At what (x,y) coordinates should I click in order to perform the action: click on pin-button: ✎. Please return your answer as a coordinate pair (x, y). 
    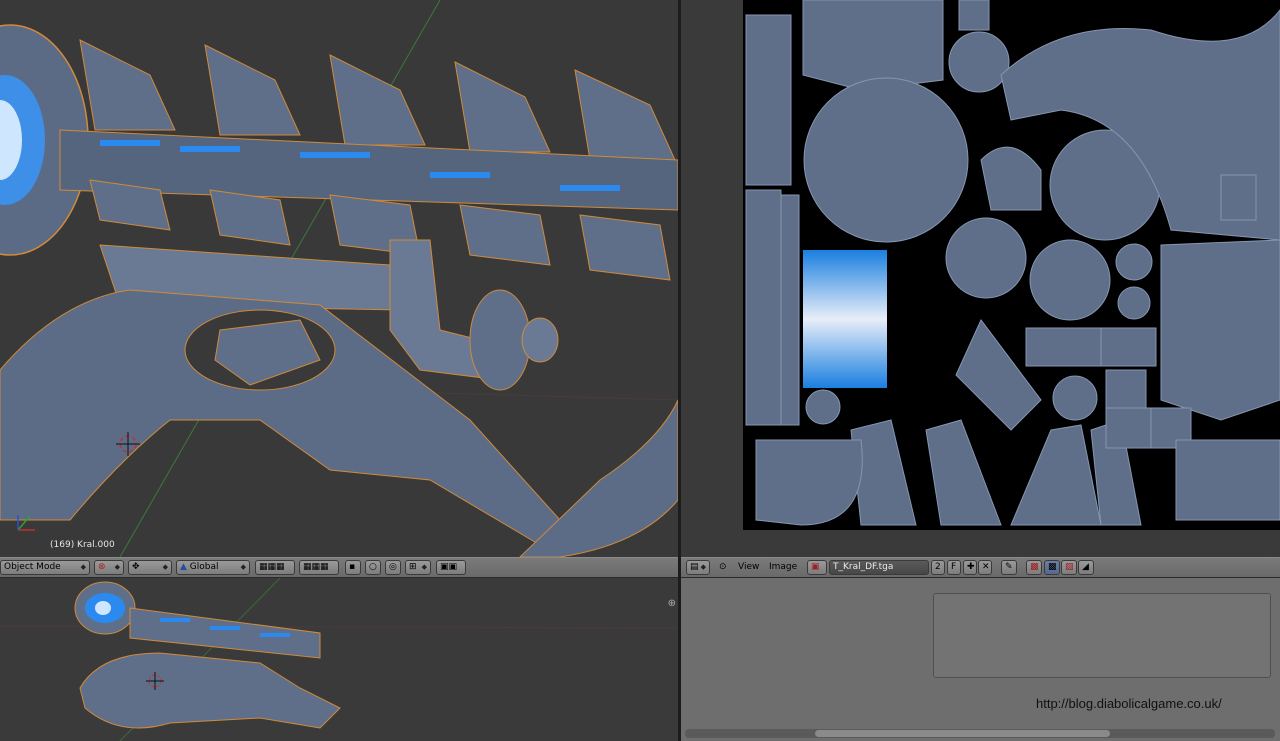
    Looking at the image, I should click on (1009, 567).